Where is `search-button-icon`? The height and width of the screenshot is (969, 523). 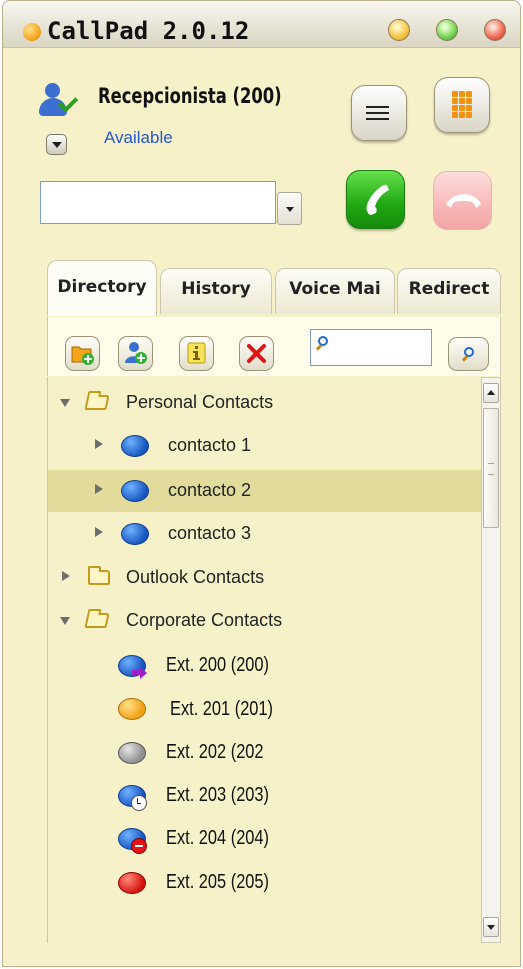 search-button-icon is located at coordinates (468, 354).